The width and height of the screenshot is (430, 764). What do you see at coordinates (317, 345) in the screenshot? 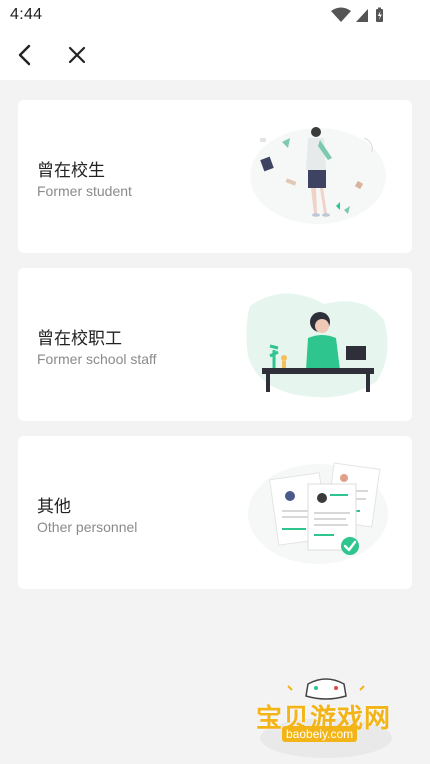
I see `staff-illustration` at bounding box center [317, 345].